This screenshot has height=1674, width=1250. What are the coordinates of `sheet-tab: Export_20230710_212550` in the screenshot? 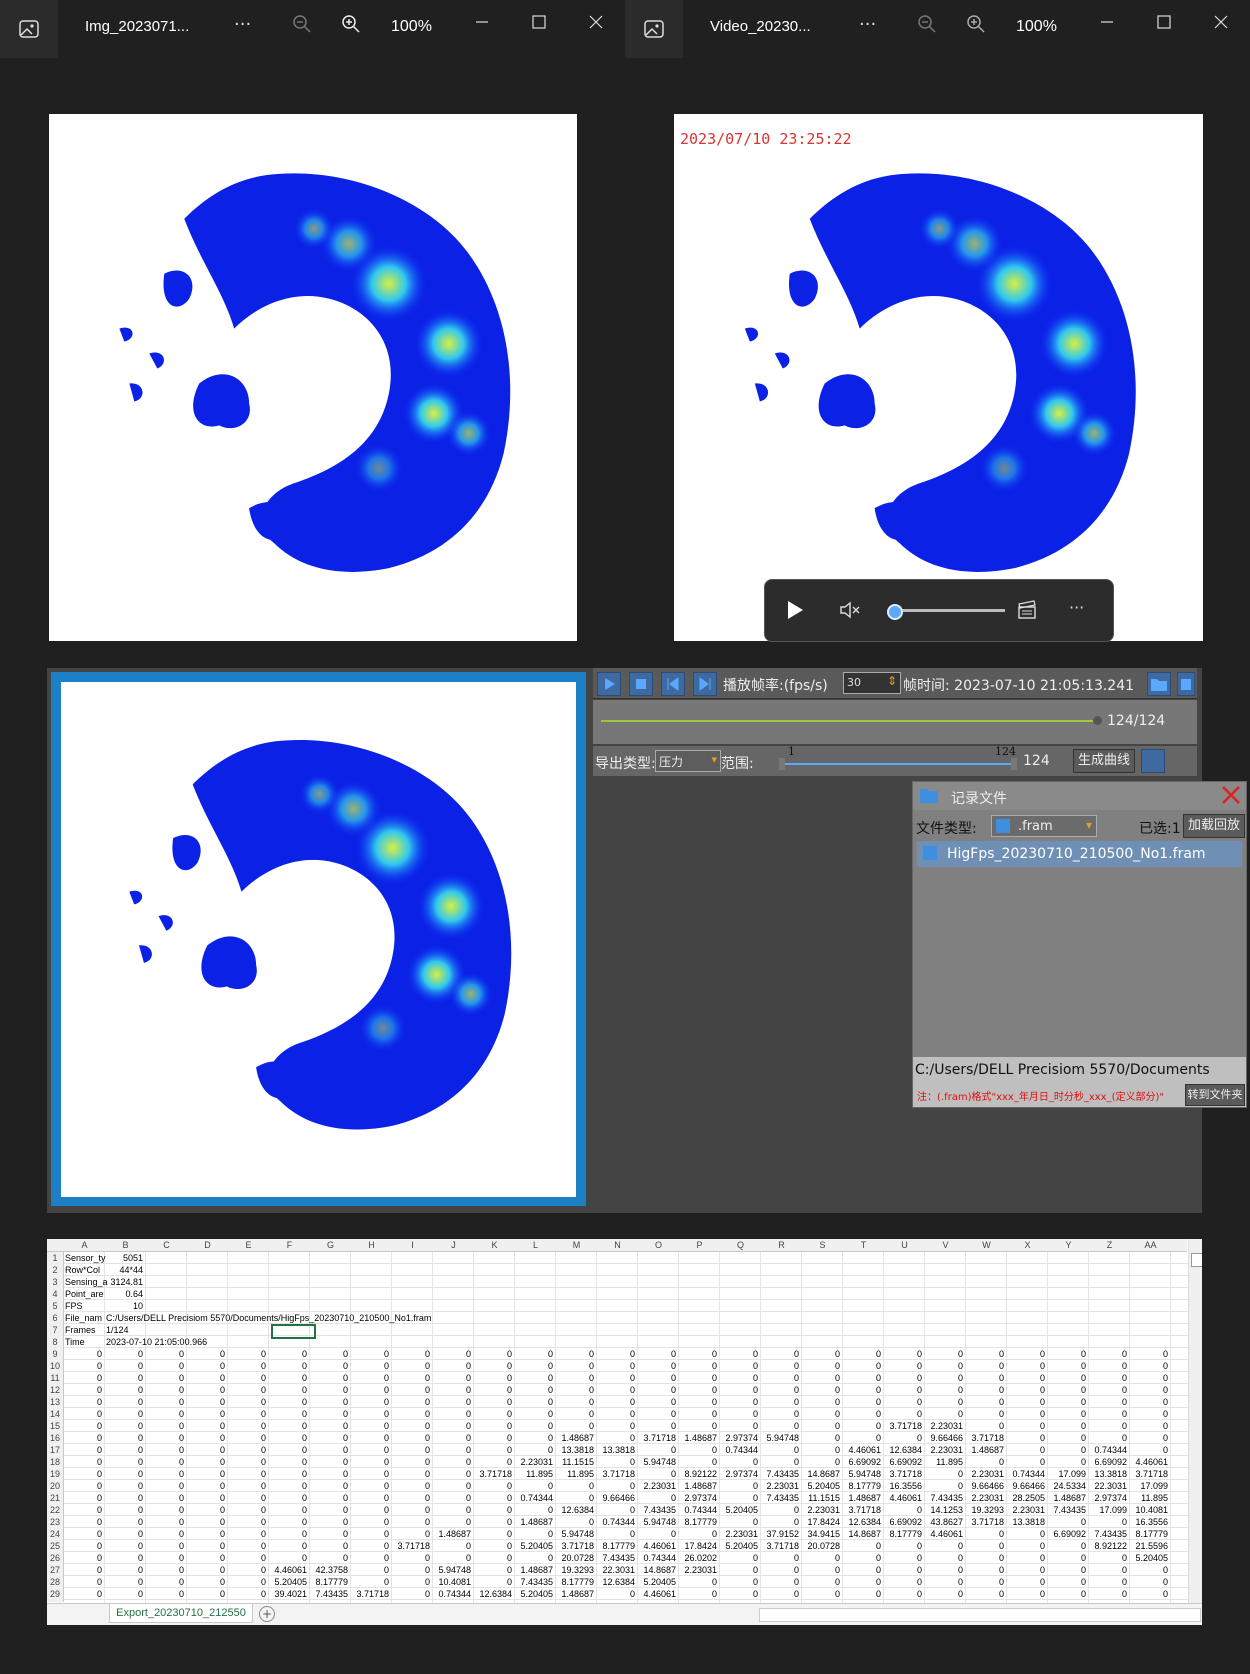 It's located at (181, 1613).